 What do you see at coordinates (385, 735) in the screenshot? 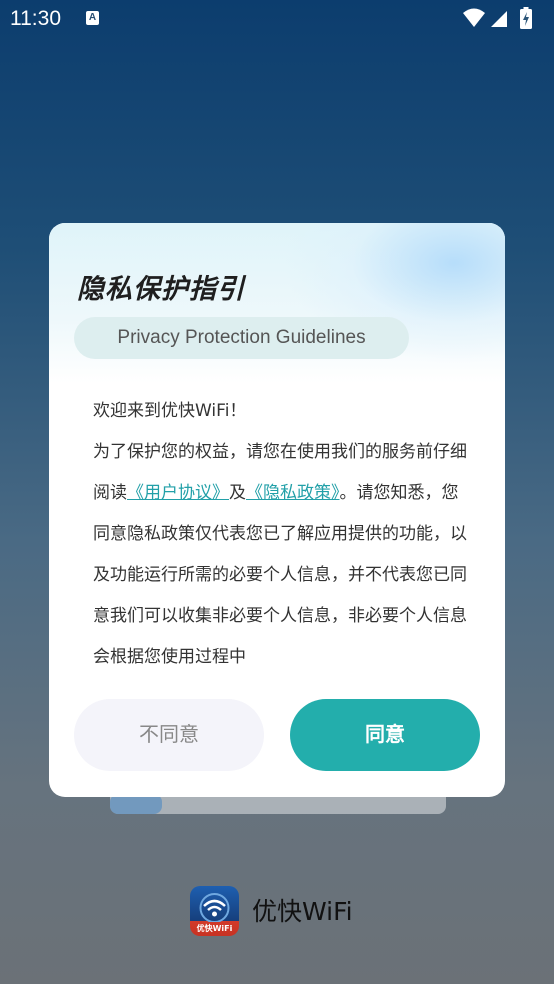
I see `agree-button: 同意` at bounding box center [385, 735].